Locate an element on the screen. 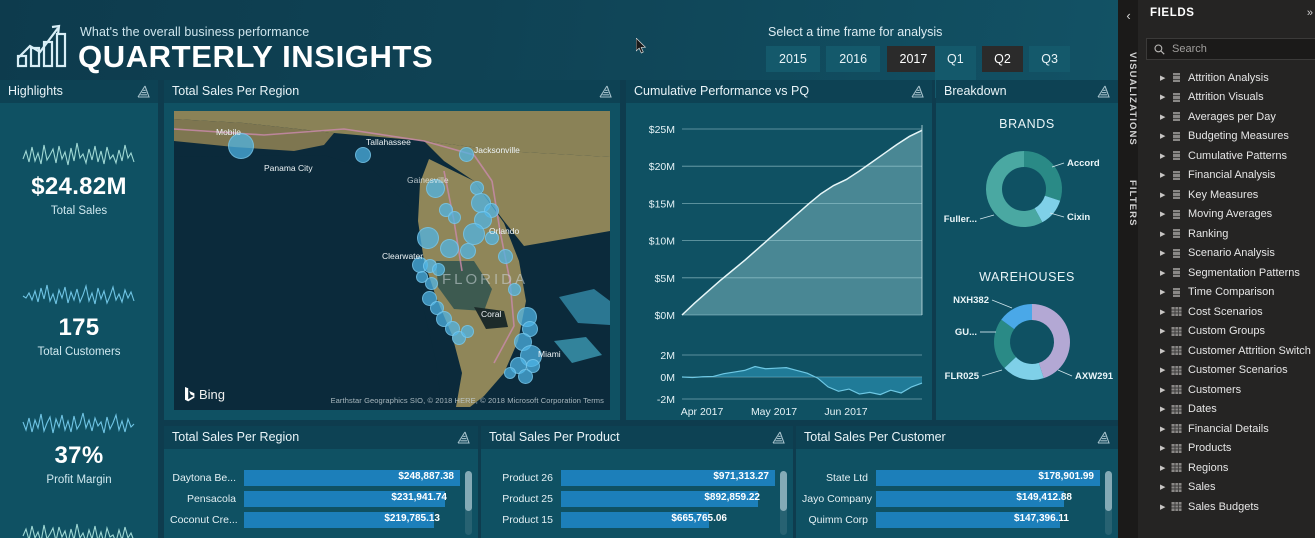 Image resolution: width=1315 pixels, height=538 pixels. donut-slice is located at coordinates (1043, 176).